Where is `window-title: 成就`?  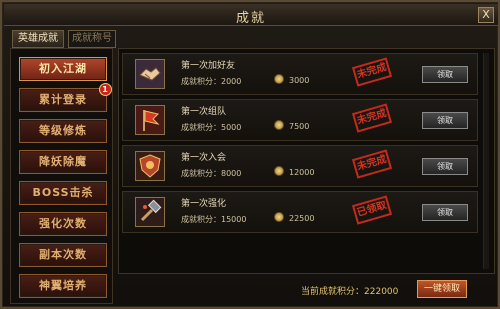 window-title: 成就 is located at coordinates (250, 18).